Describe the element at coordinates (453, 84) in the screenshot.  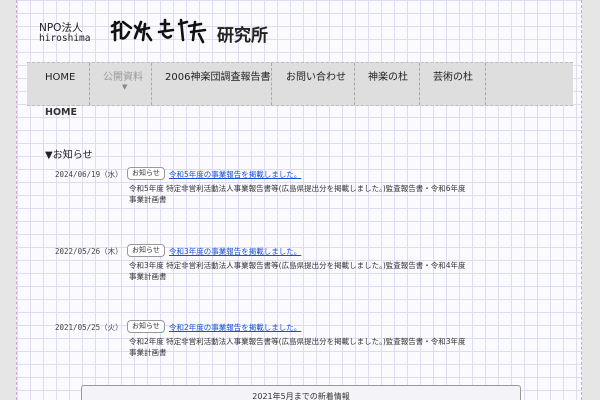
I see `nav-art-forest: 芸術の杜` at that location.